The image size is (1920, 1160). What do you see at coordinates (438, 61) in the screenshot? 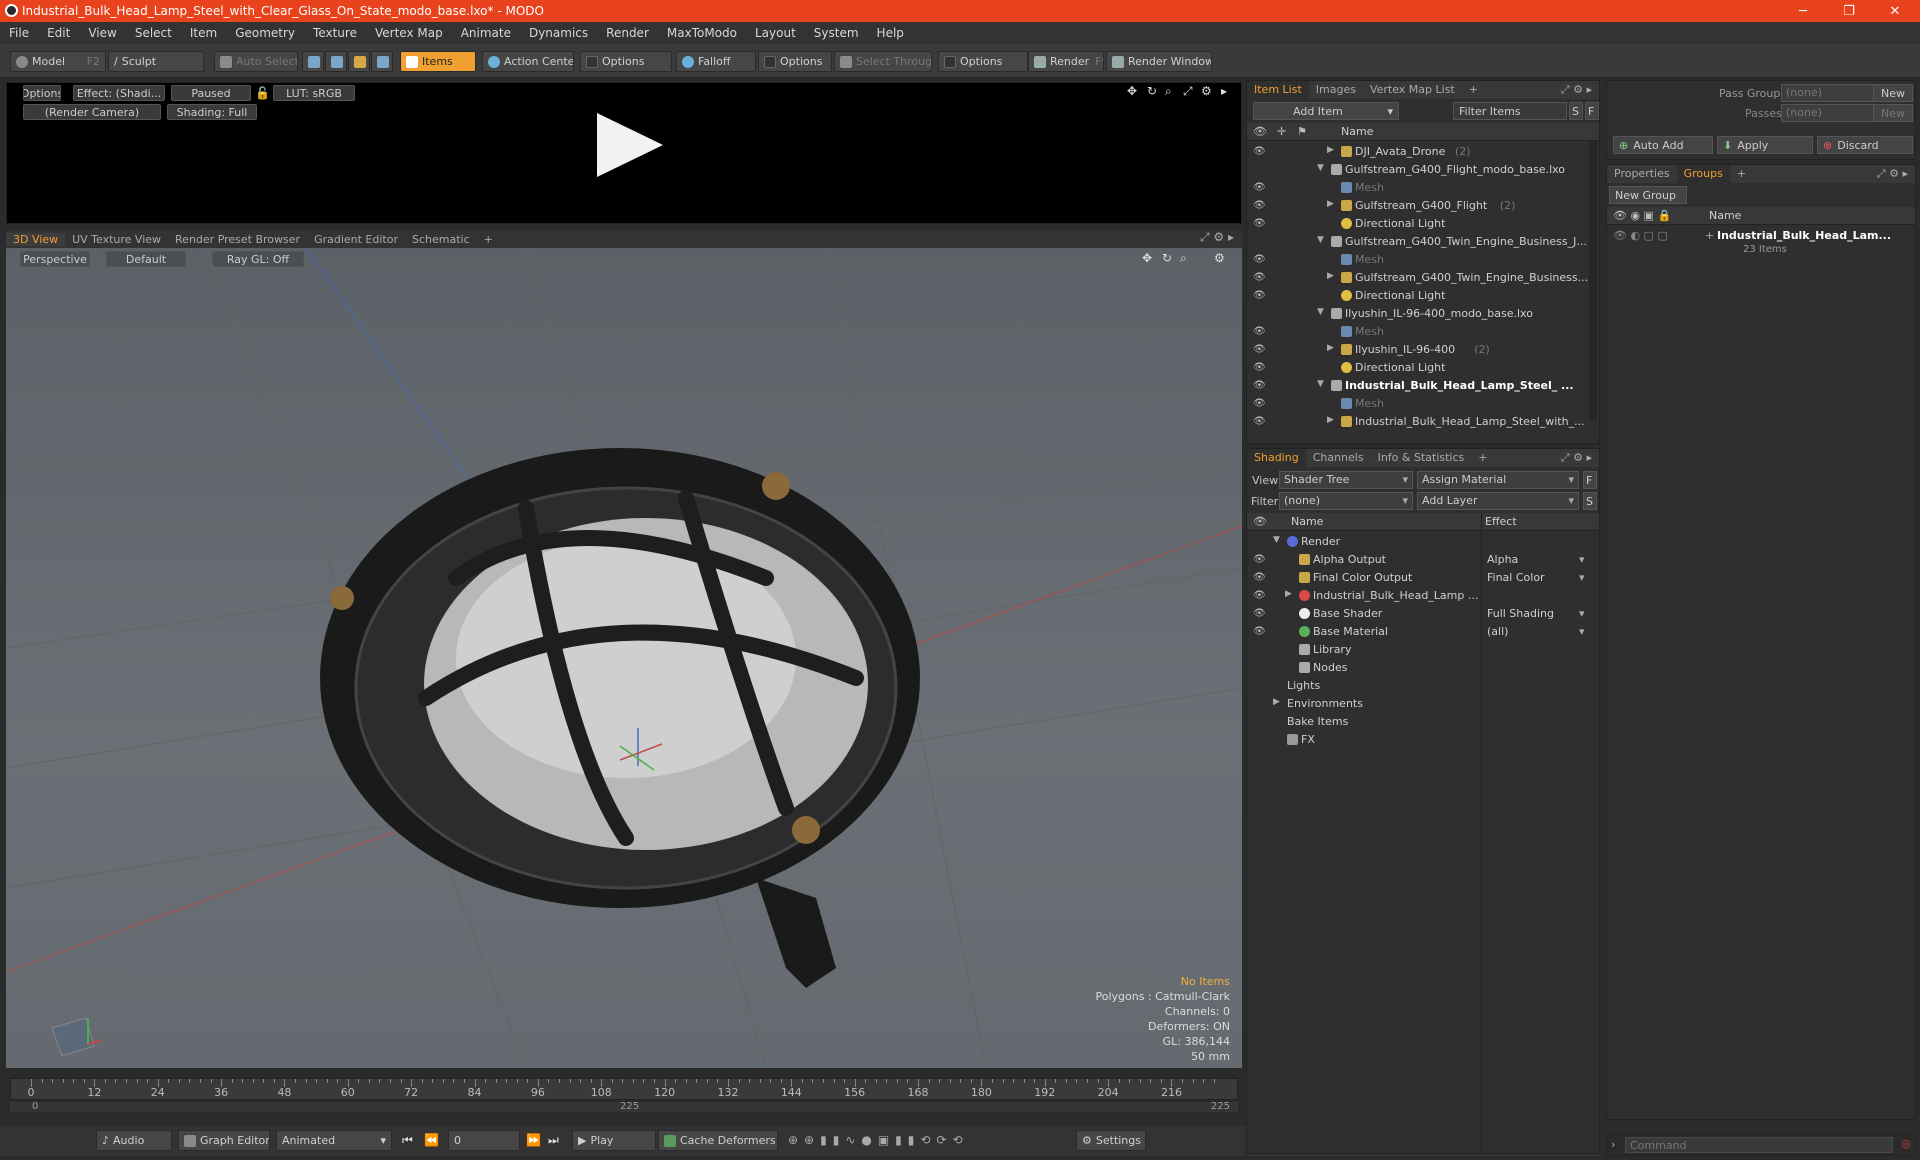
I see `items-mode-button: Items` at bounding box center [438, 61].